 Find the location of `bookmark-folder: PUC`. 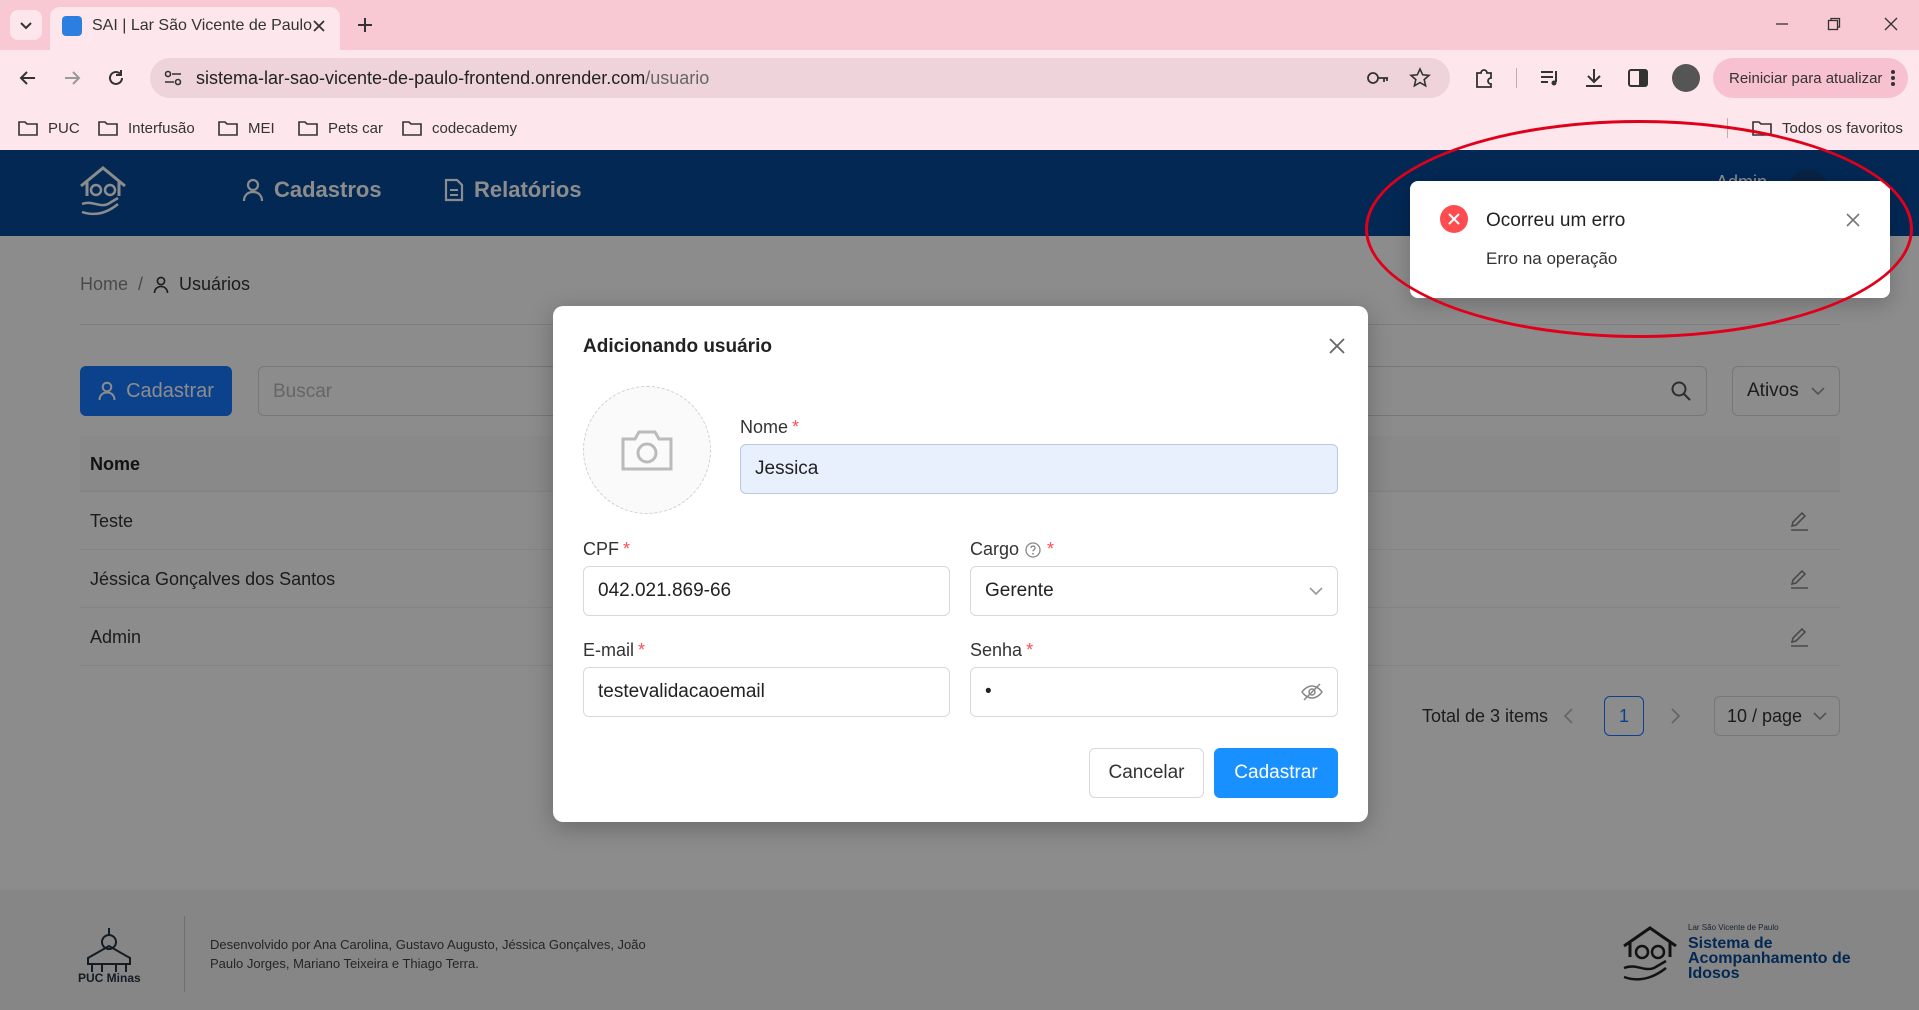

bookmark-folder: PUC is located at coordinates (49, 128).